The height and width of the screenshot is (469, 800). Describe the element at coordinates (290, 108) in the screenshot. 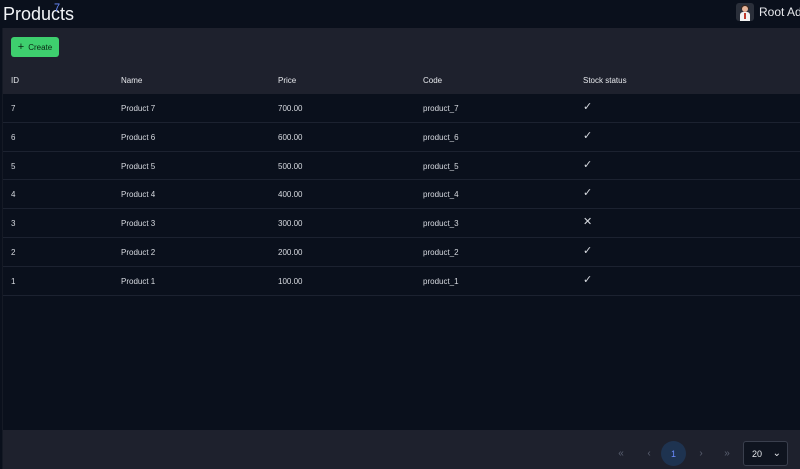

I see `cell-price: 700.00` at that location.